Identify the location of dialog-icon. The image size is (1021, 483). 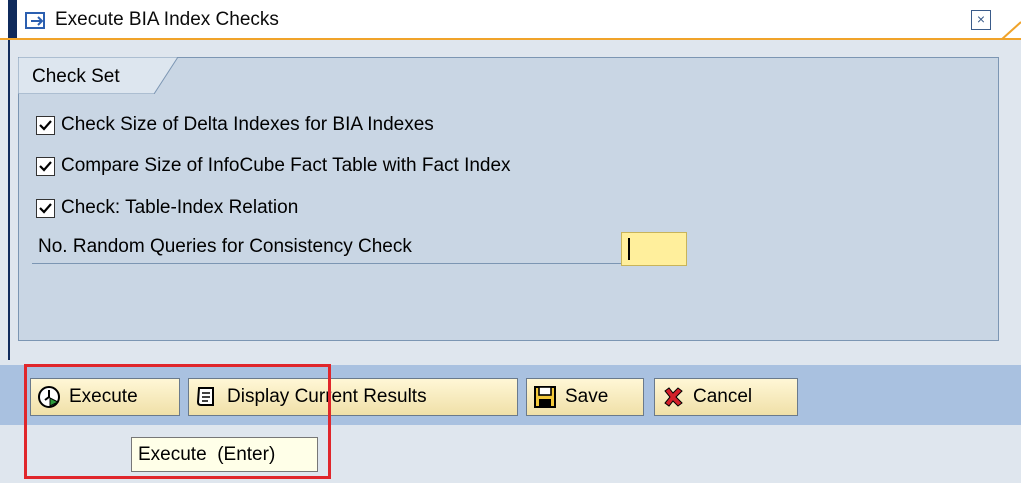
(35, 20).